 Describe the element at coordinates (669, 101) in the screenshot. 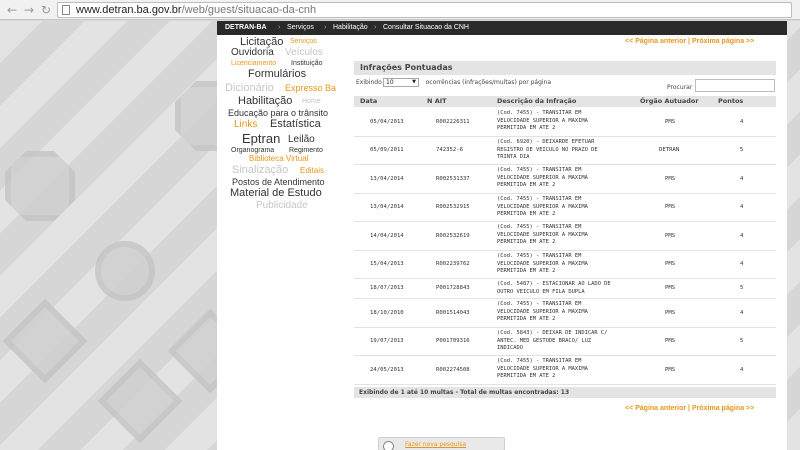

I see `column-header-orgao: Órgão Autuador` at that location.